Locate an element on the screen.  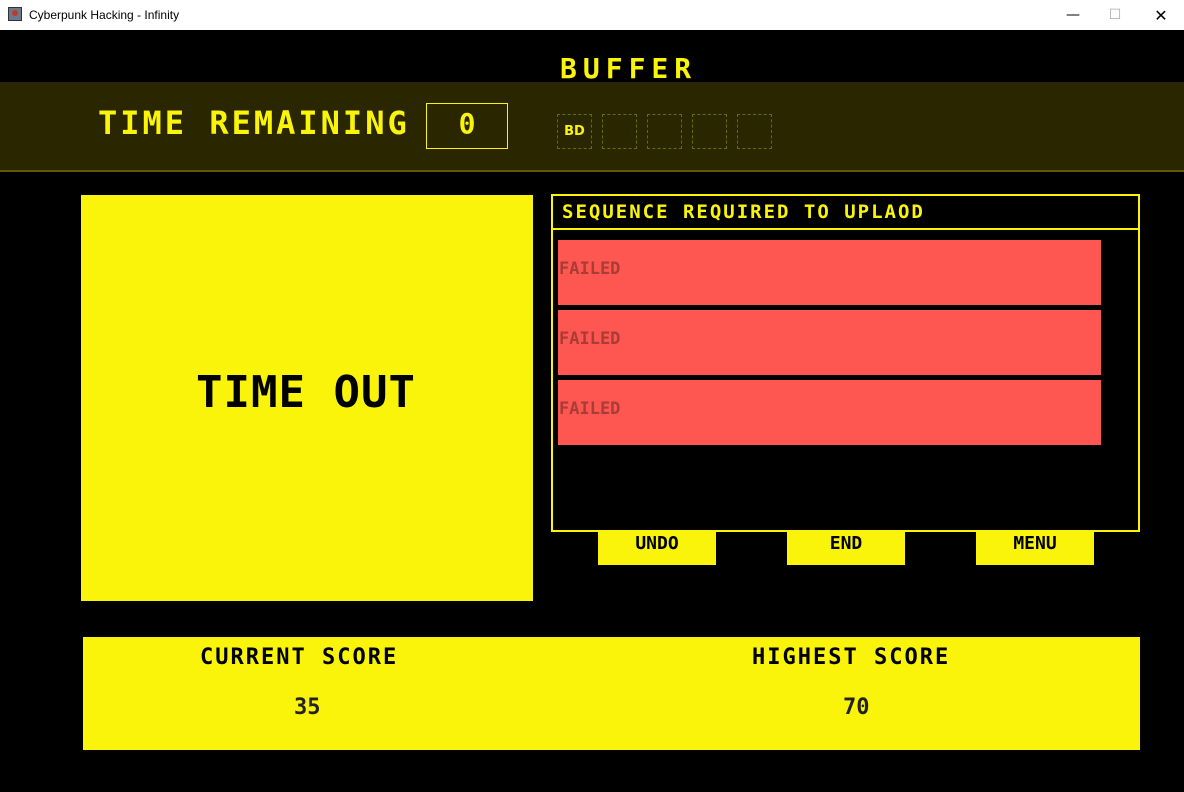
sequence-header: SEQUENCE REQUIRED TO UPLAOD is located at coordinates (845, 212).